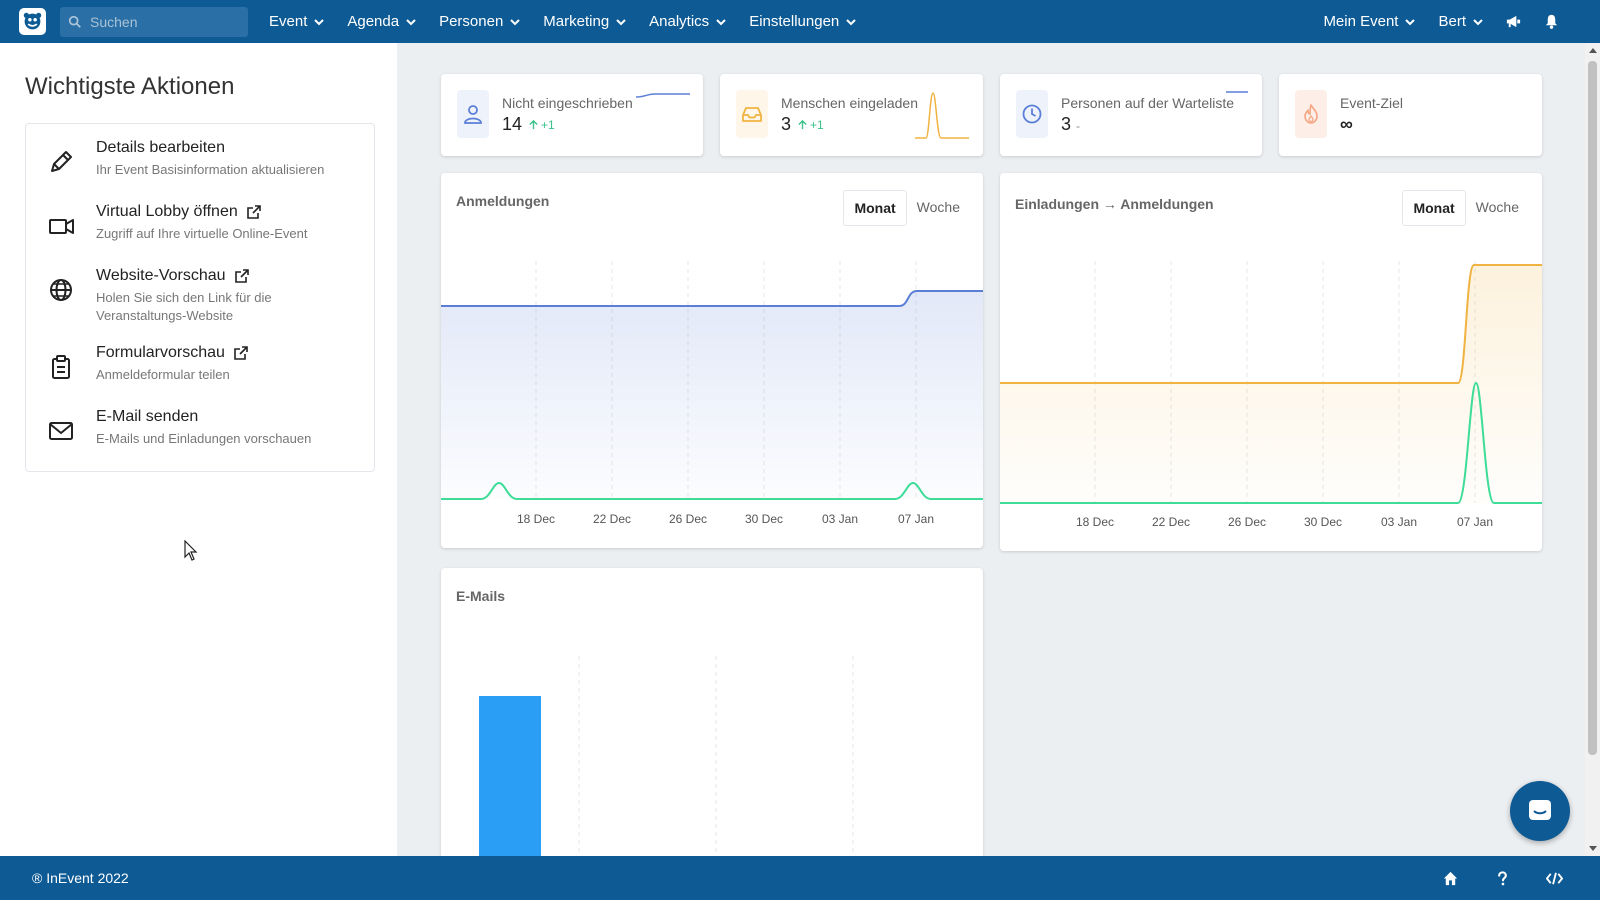 The width and height of the screenshot is (1600, 900). I want to click on notifications-button, so click(1551, 21).